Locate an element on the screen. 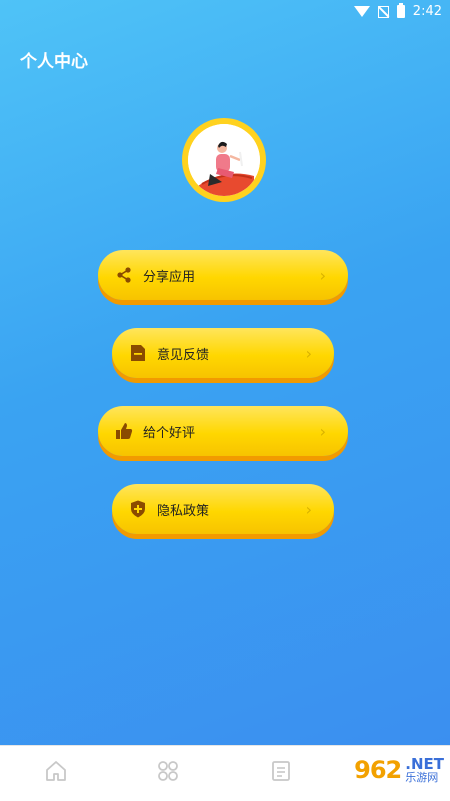 Image resolution: width=450 pixels, height=801 pixels. watermark-number: 962 is located at coordinates (378, 770).